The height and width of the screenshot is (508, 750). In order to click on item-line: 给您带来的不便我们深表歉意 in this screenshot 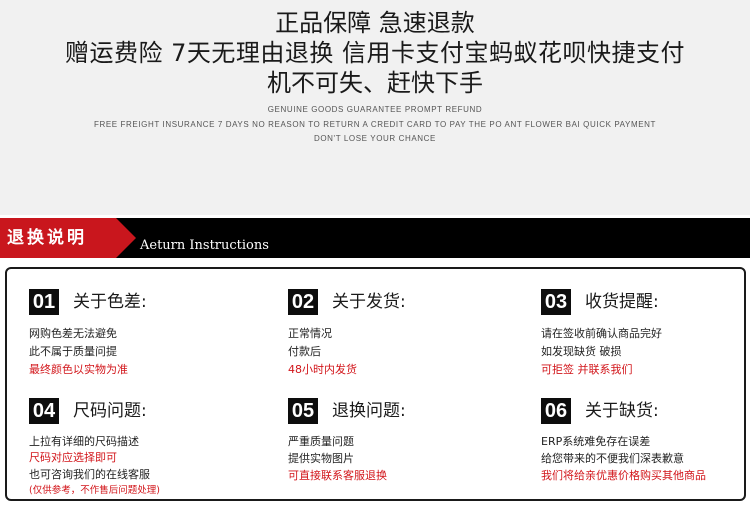, I will do `click(612, 458)`.